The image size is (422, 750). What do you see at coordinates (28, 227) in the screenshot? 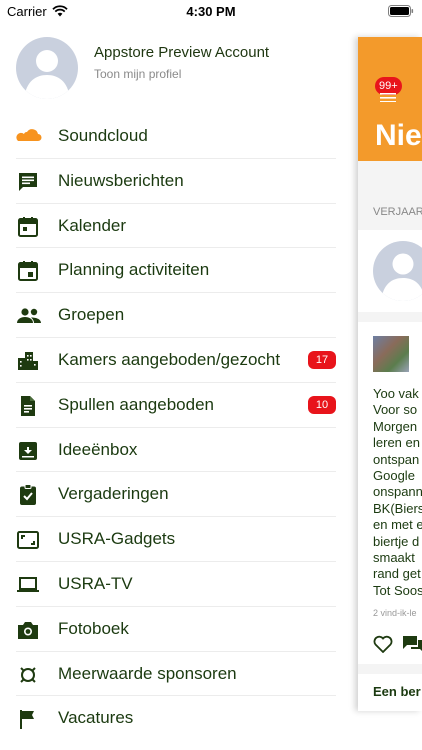
I see `calendar-icon` at bounding box center [28, 227].